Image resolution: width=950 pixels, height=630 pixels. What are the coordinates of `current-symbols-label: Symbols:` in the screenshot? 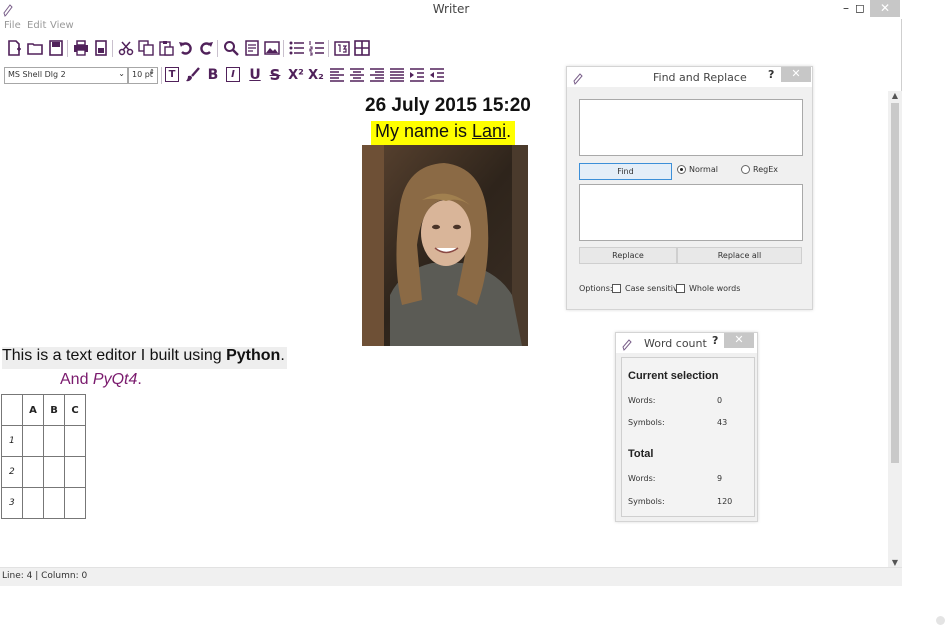 It's located at (646, 422).